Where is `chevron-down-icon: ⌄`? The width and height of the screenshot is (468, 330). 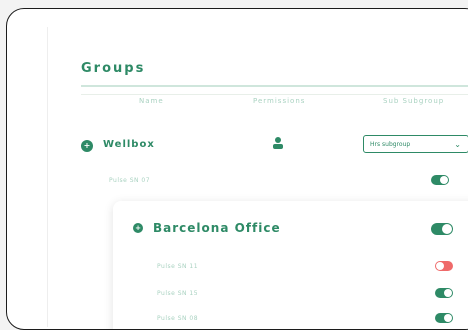 chevron-down-icon: ⌄ is located at coordinates (457, 144).